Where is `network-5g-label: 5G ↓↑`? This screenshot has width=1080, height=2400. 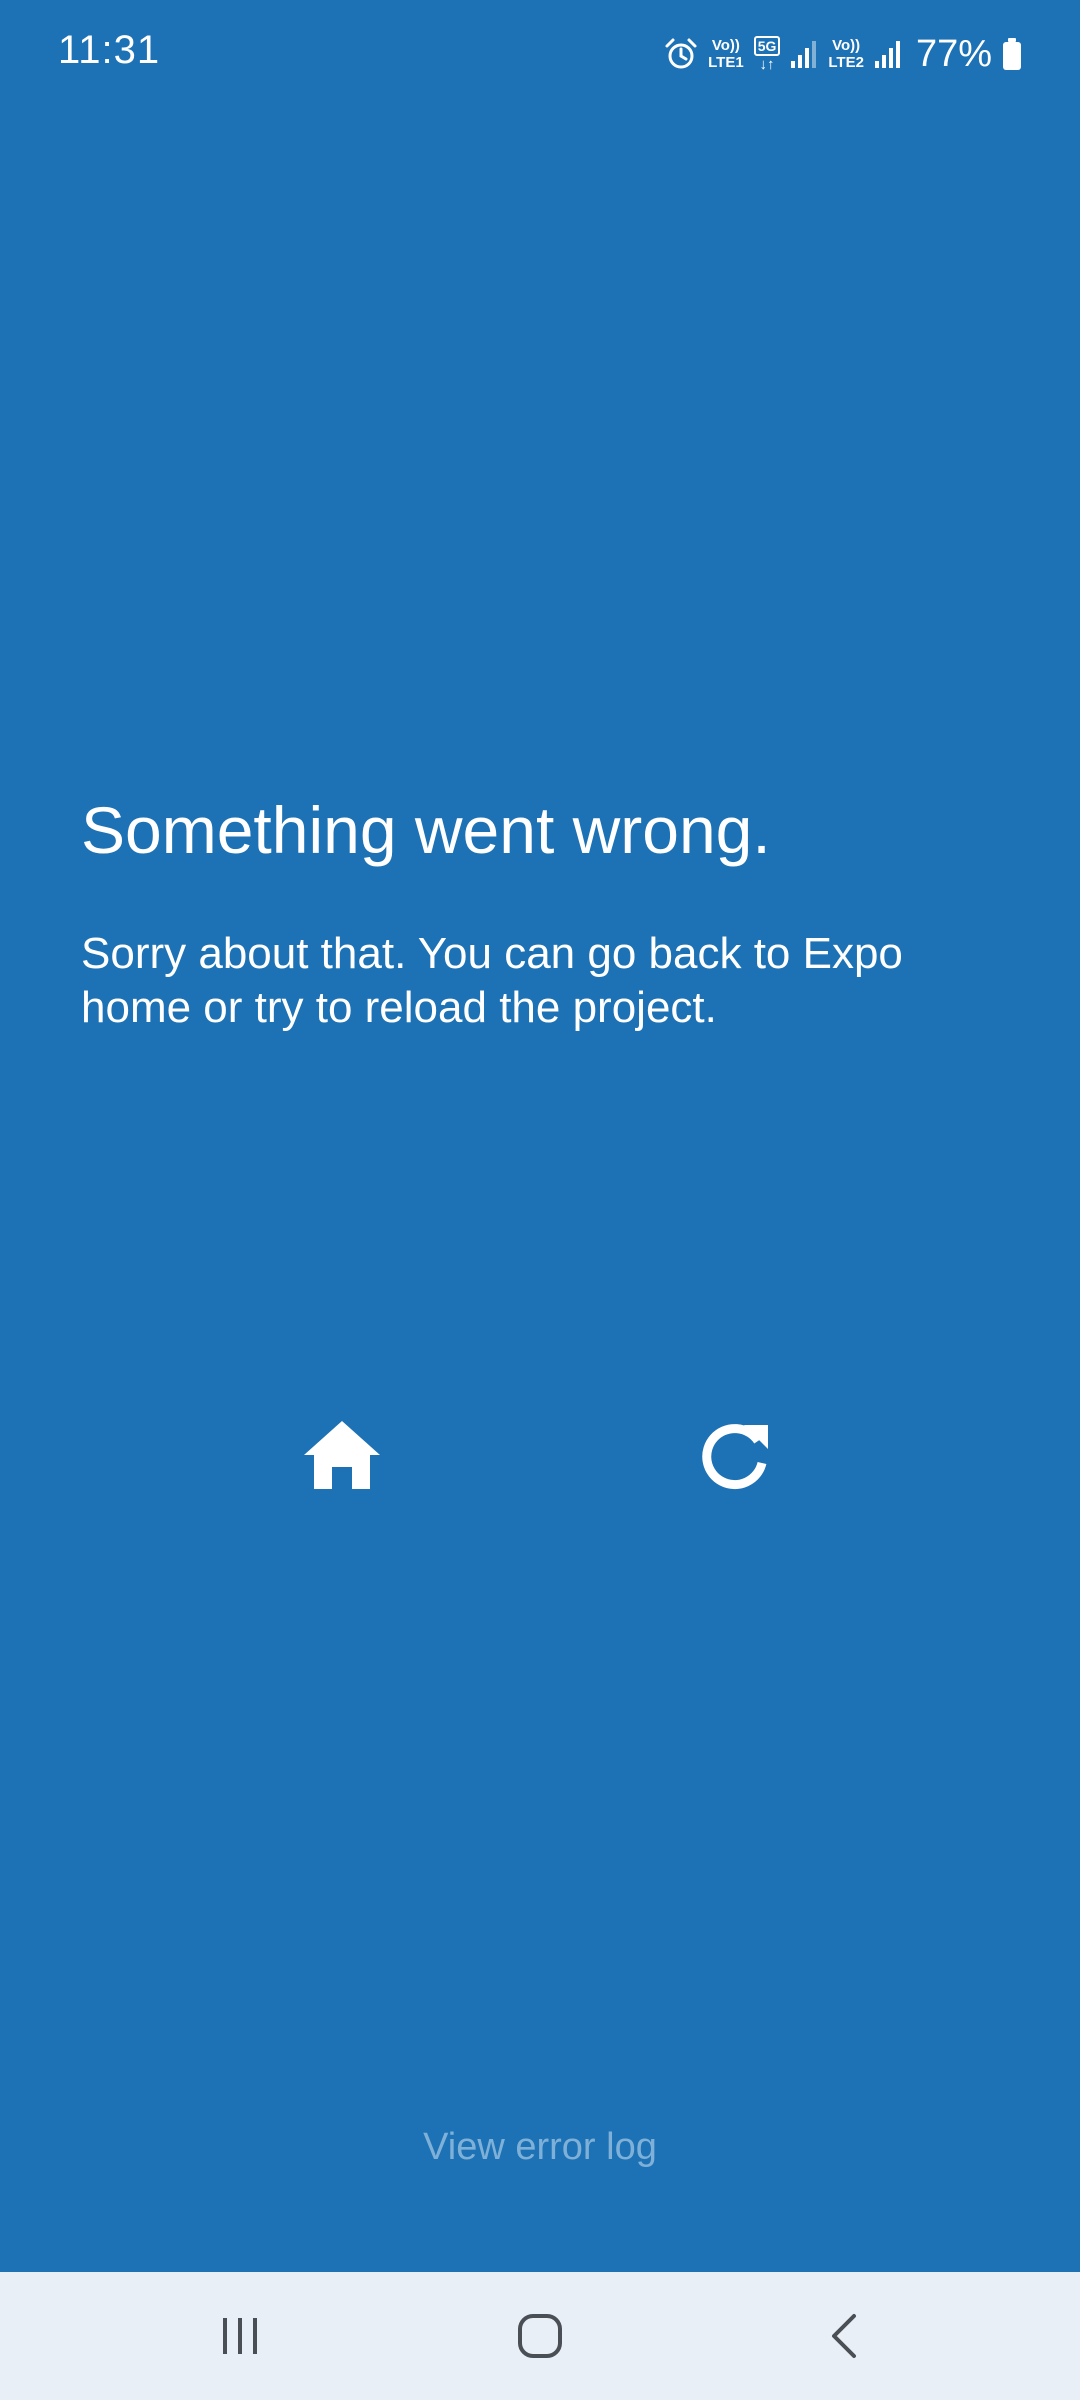
network-5g-label: 5G ↓↑ is located at coordinates (767, 54).